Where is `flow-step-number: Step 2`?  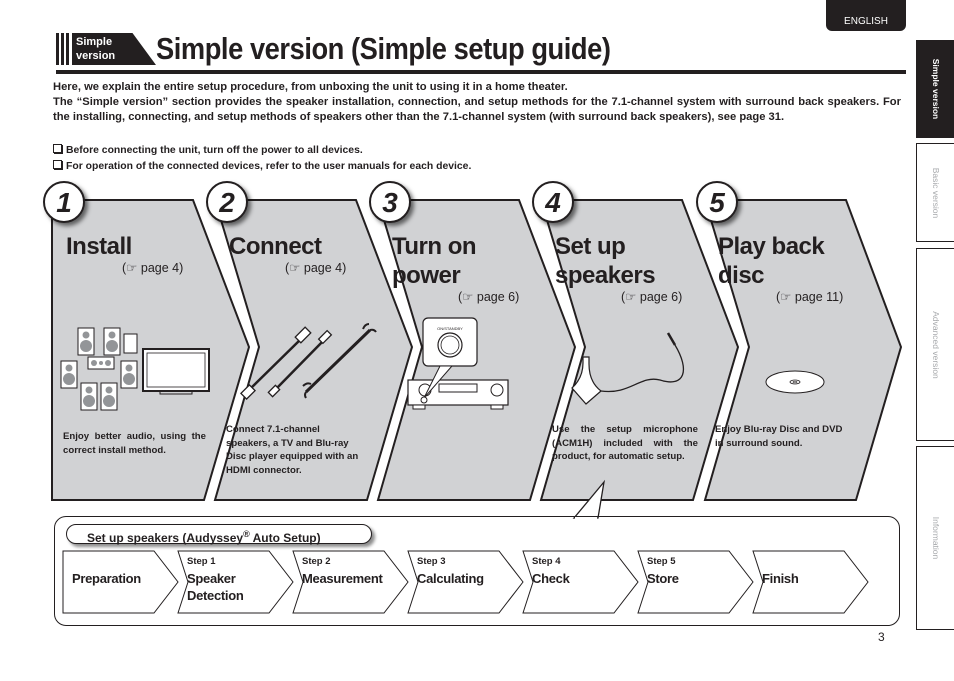
flow-step-number: Step 2 is located at coordinates (316, 561).